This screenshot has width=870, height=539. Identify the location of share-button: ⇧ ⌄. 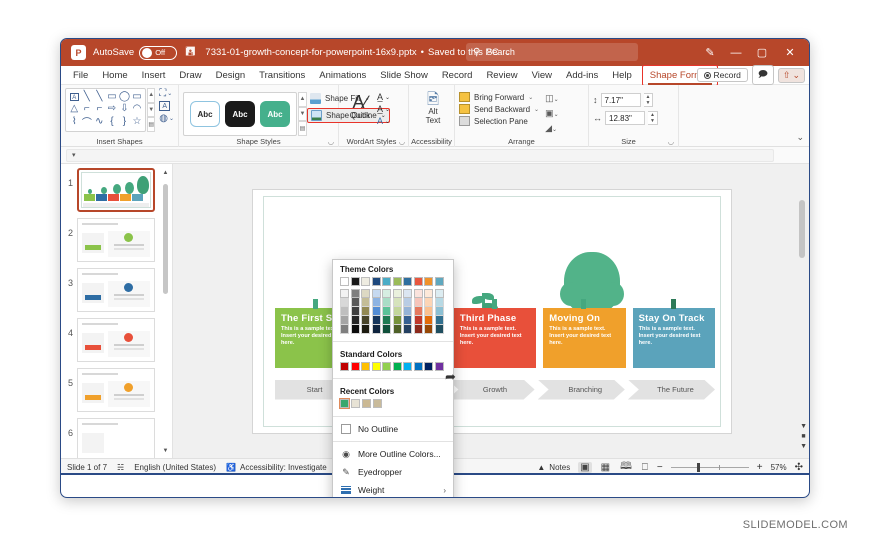
(791, 75).